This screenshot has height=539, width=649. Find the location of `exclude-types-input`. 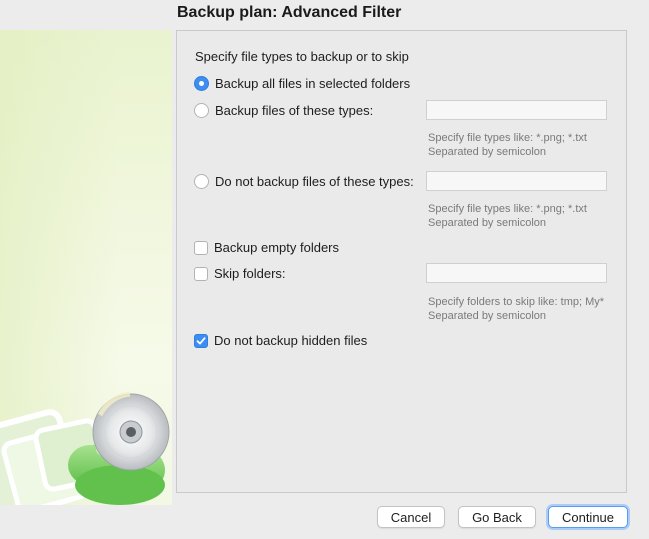

exclude-types-input is located at coordinates (516, 181).